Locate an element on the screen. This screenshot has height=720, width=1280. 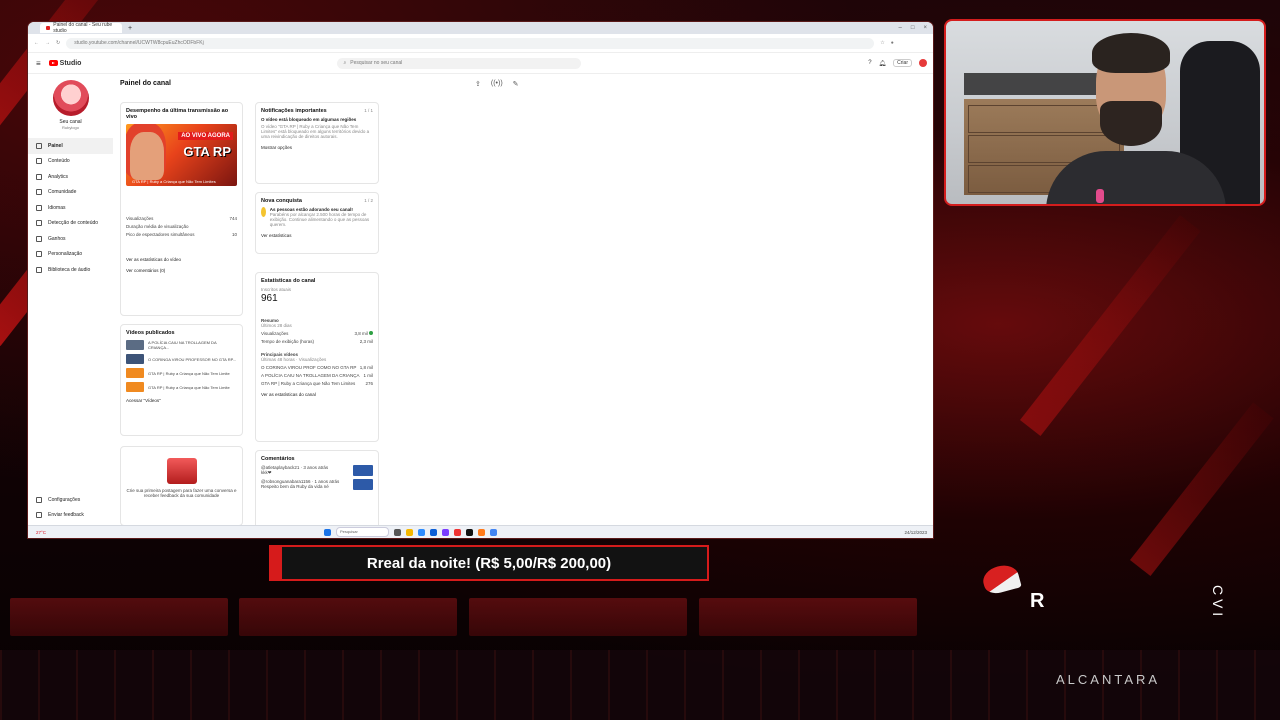
analytics-icon is located at coordinates (39, 176).